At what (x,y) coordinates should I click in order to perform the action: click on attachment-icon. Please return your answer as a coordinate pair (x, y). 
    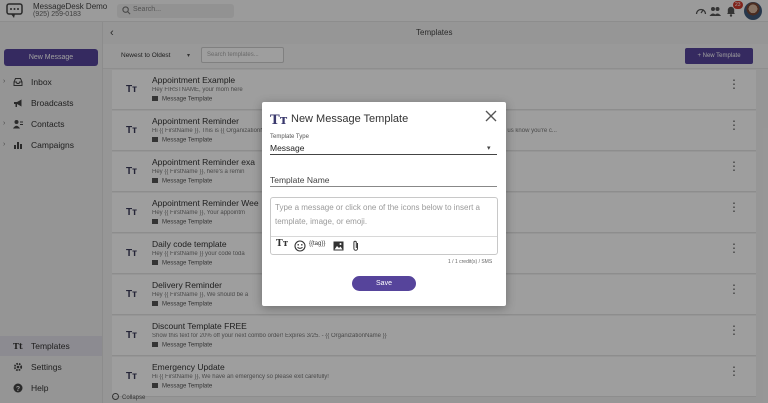
    Looking at the image, I should click on (356, 246).